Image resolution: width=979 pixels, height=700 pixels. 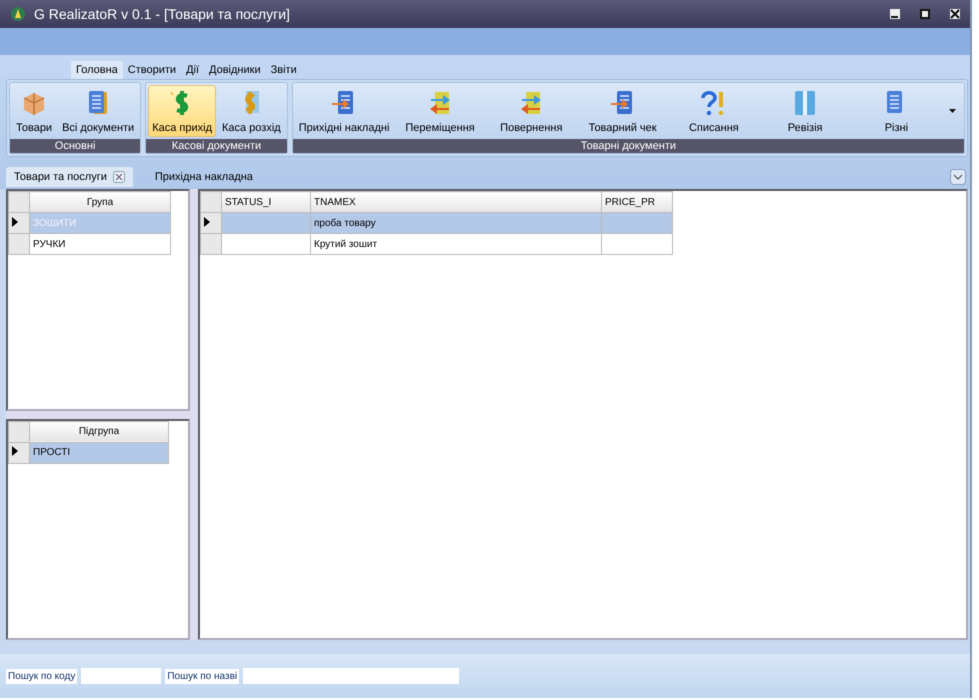 I want to click on table-cell: проба товару, so click(x=456, y=223).